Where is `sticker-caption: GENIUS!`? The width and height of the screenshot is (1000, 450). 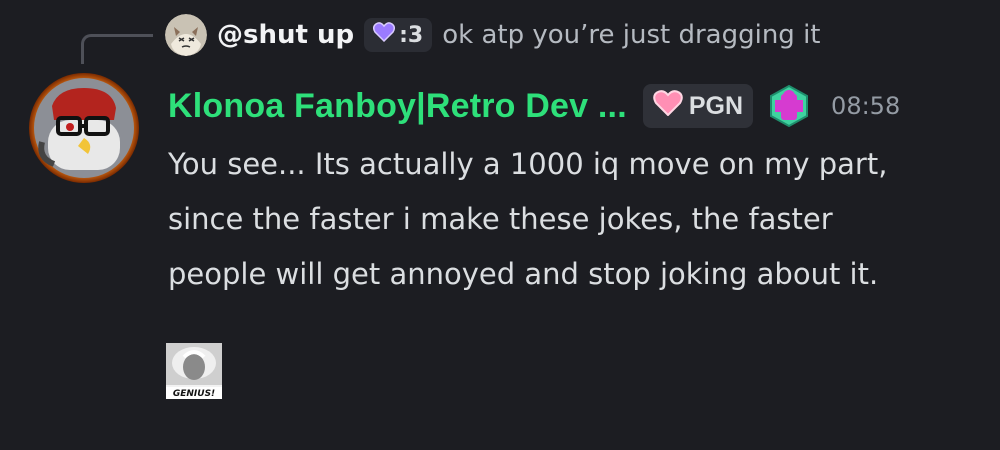 sticker-caption: GENIUS! is located at coordinates (194, 394).